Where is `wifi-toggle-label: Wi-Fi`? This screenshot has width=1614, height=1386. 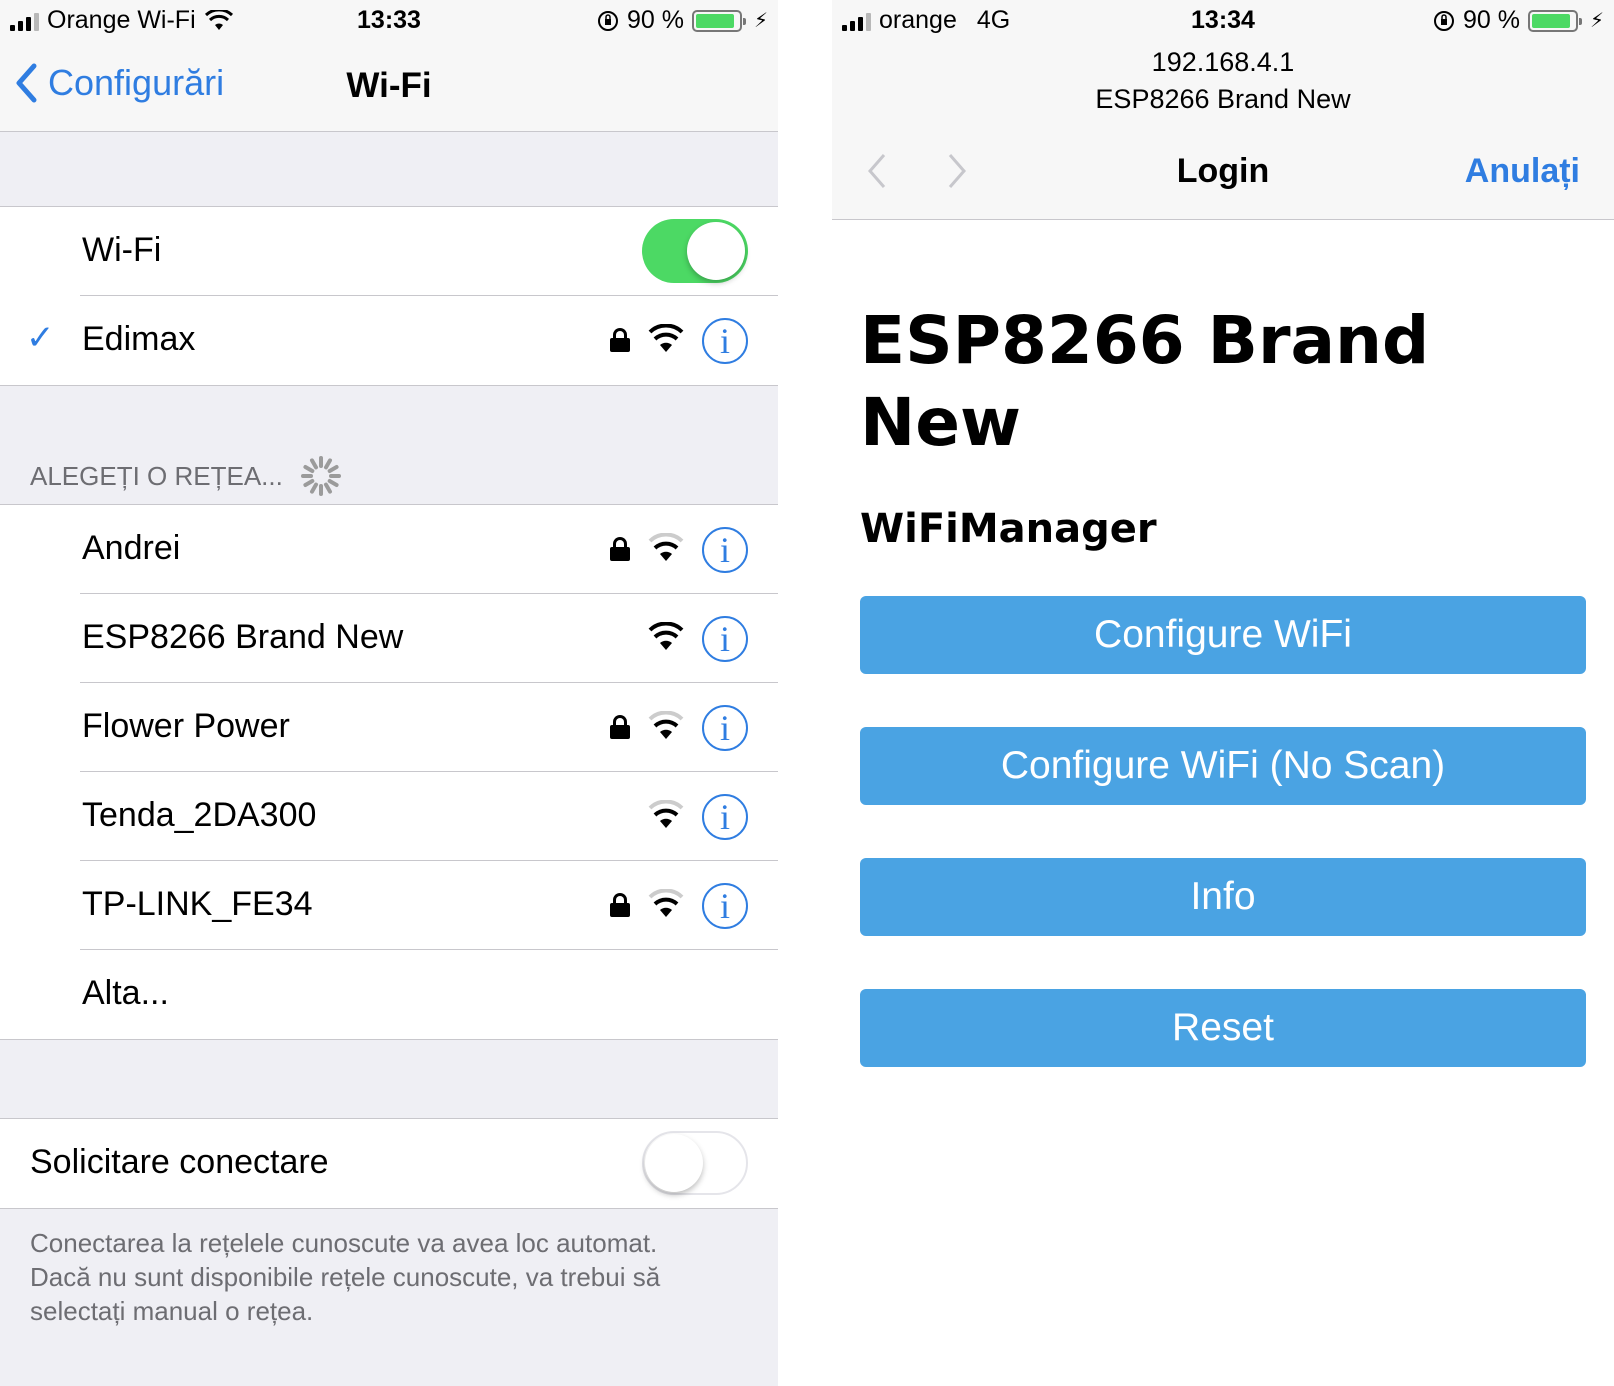 wifi-toggle-label: Wi-Fi is located at coordinates (122, 250).